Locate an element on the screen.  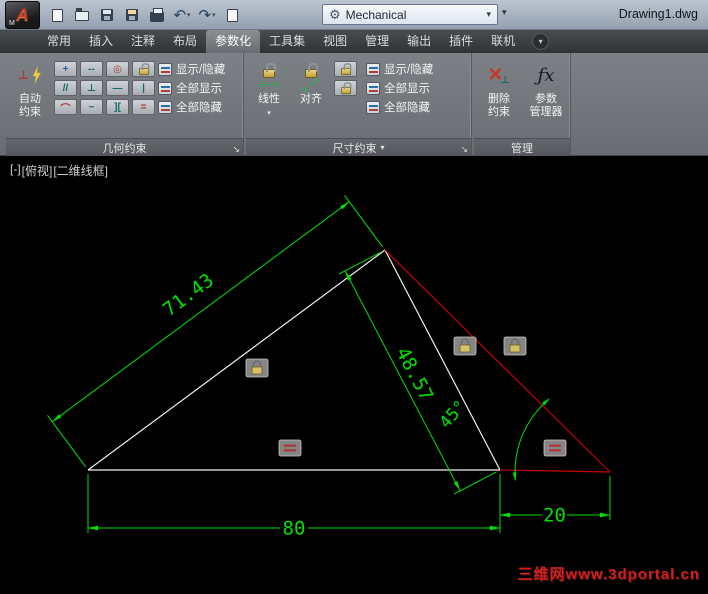
open-file-button is located at coordinates (82, 15).